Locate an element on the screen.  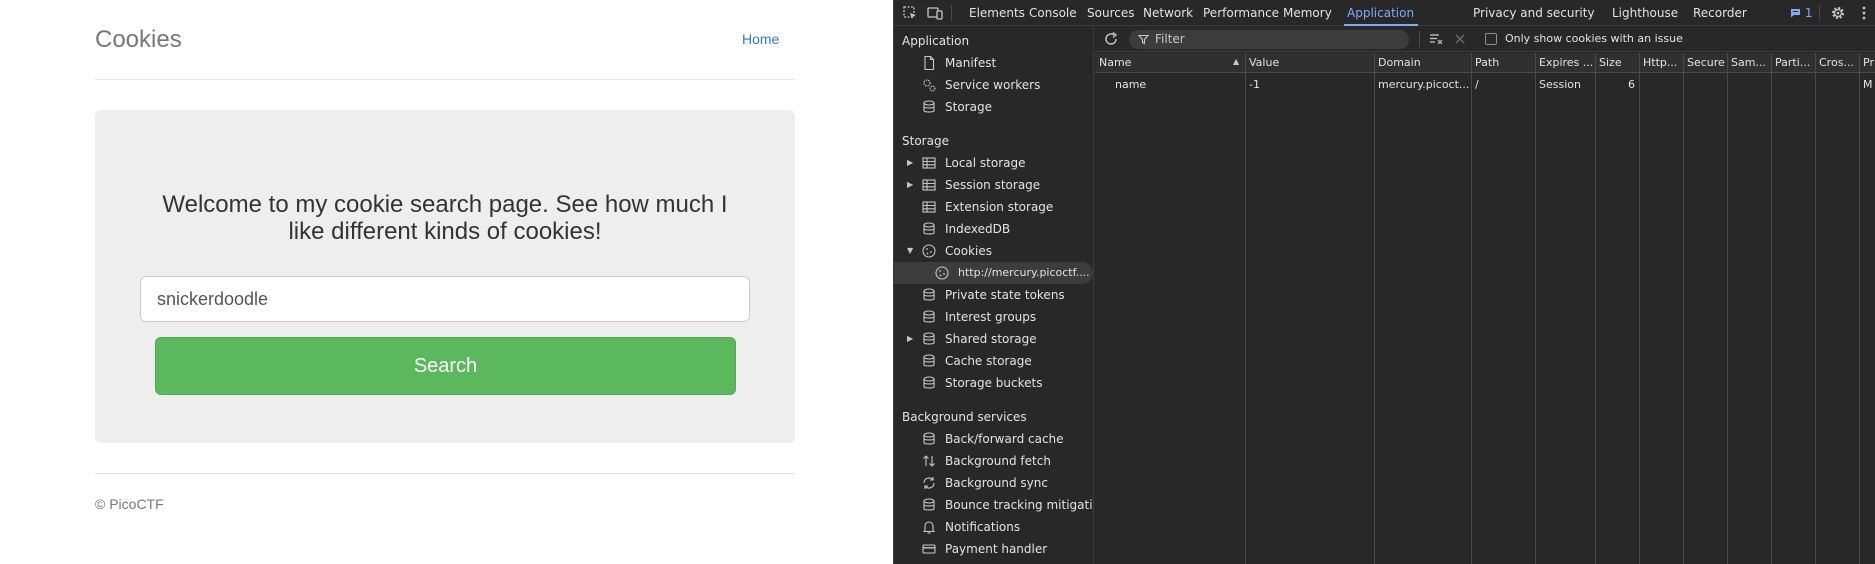
sidebar-item-local-storage: ▶ Local storage is located at coordinates (993, 163).